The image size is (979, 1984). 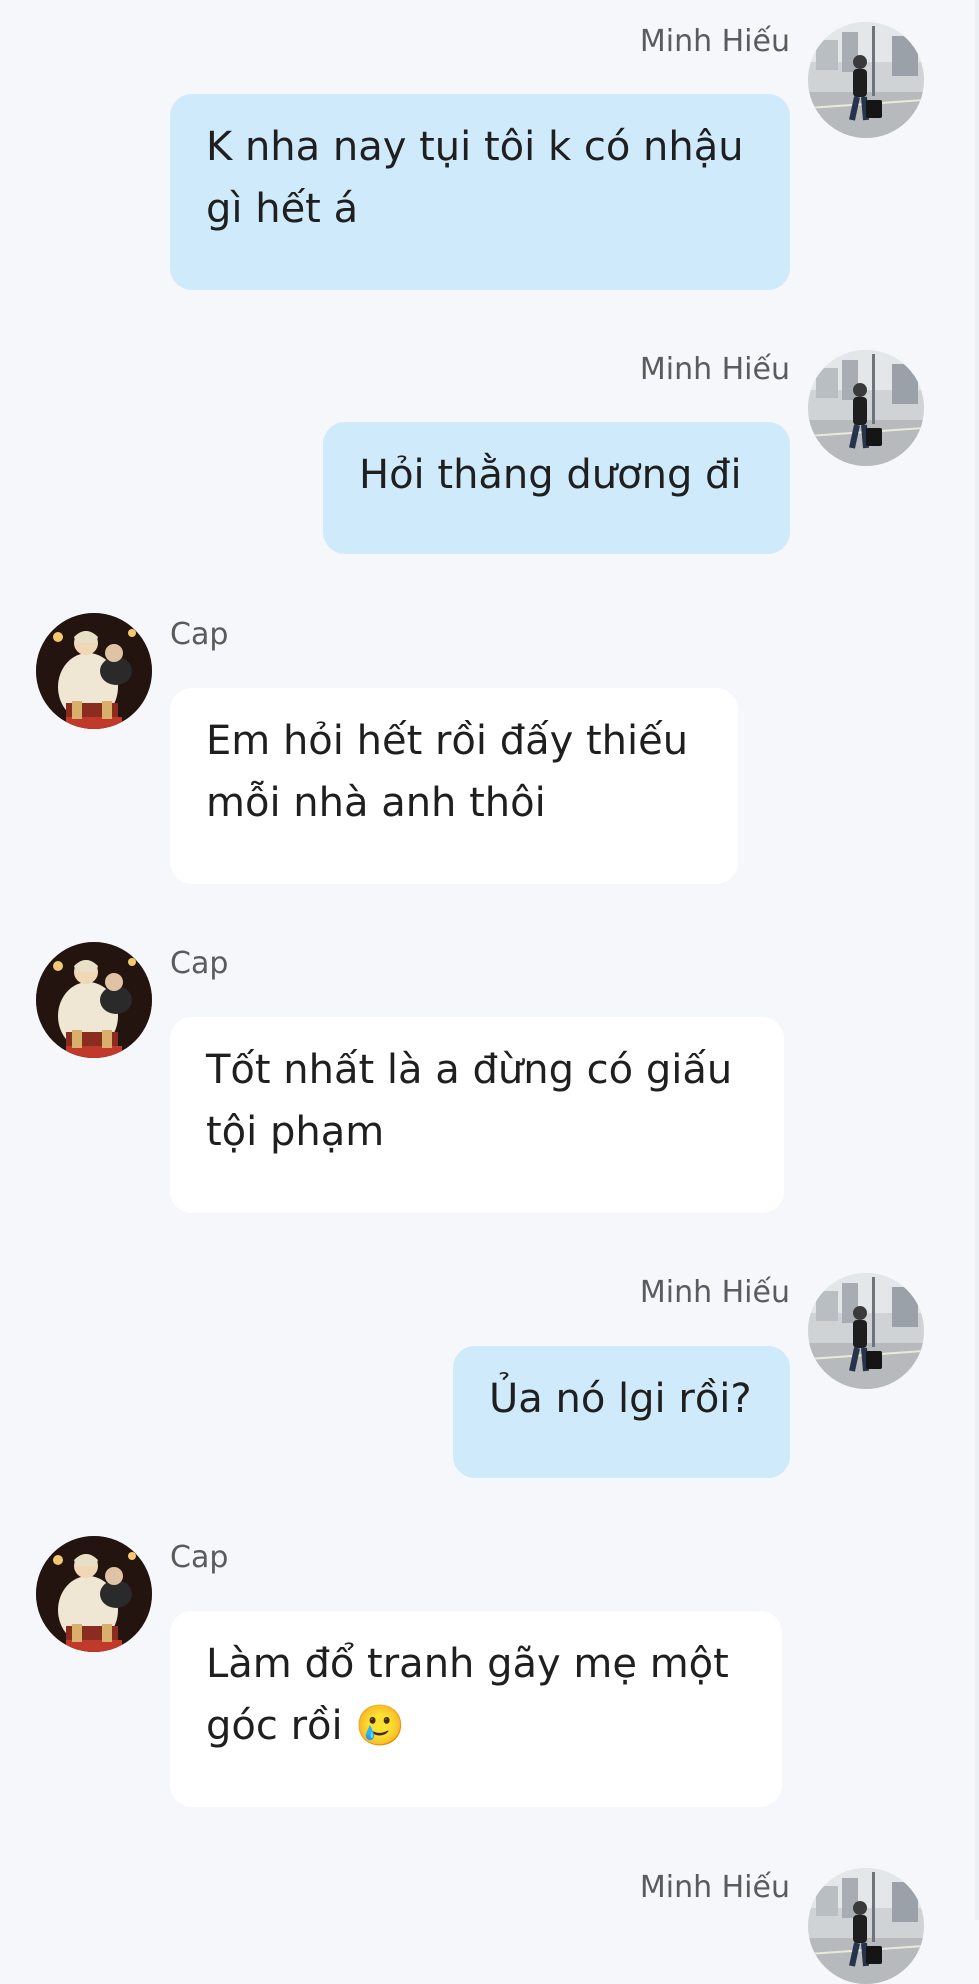 What do you see at coordinates (620, 1399) in the screenshot?
I see `message-text: Ủa nó lgi rồi?` at bounding box center [620, 1399].